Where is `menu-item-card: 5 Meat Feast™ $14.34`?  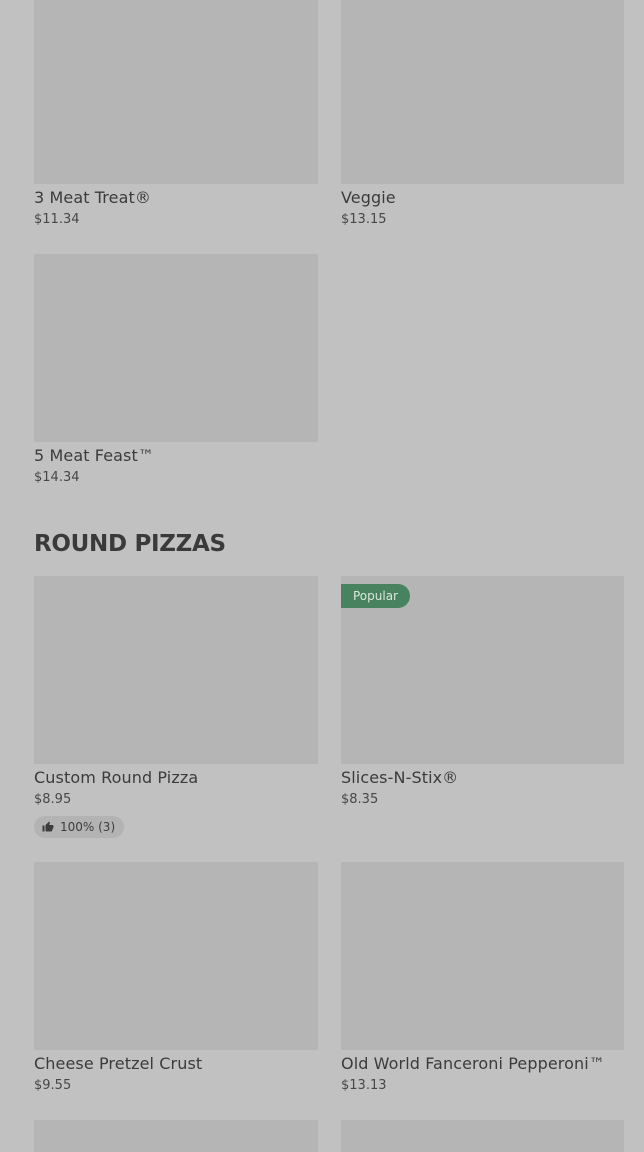 menu-item-card: 5 Meat Feast™ $14.34 is located at coordinates (176, 369).